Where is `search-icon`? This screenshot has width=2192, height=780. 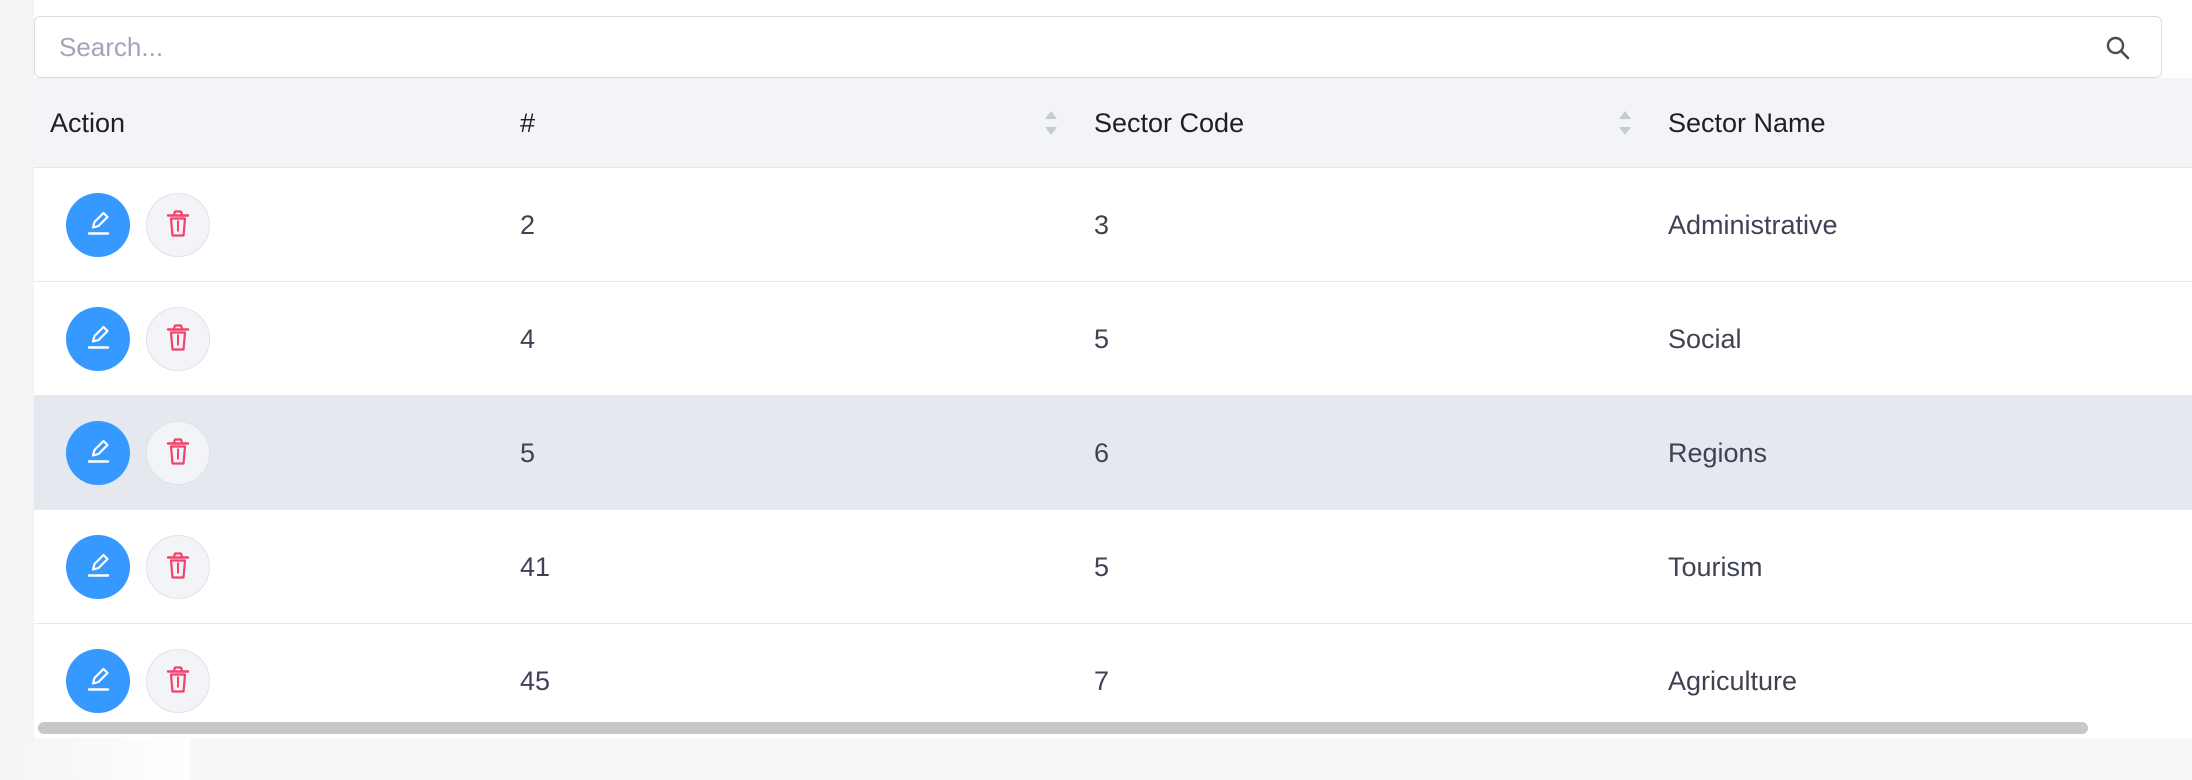 search-icon is located at coordinates (2118, 48).